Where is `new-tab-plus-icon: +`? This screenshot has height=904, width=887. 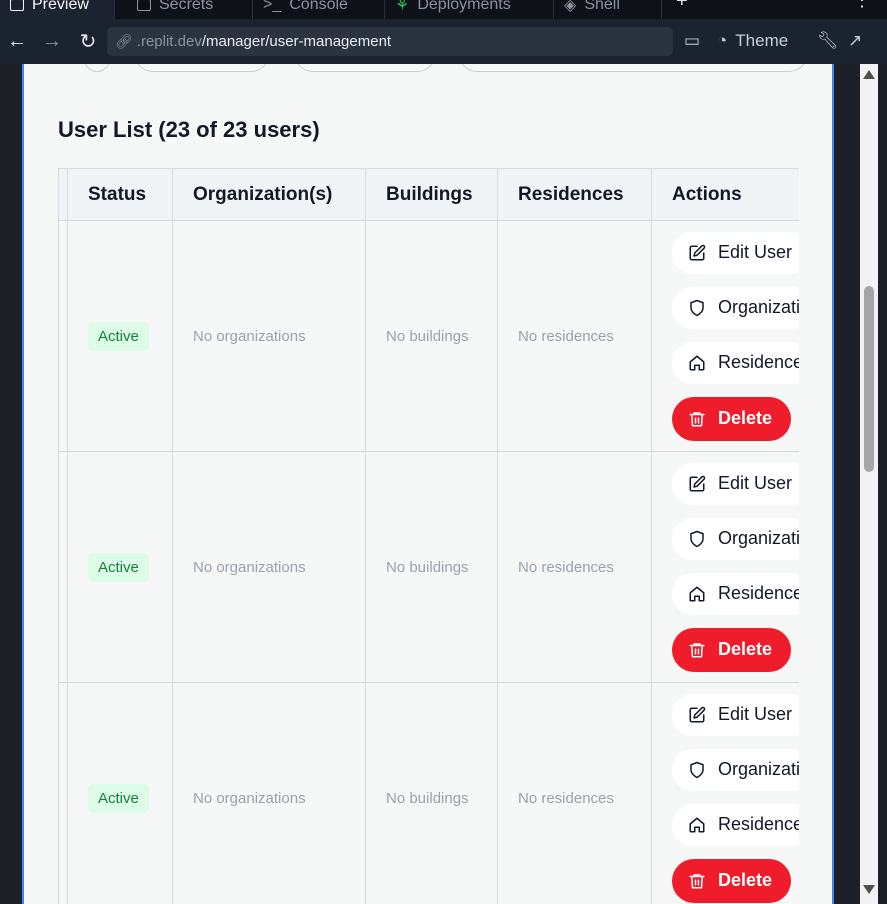 new-tab-plus-icon: + is located at coordinates (682, 6).